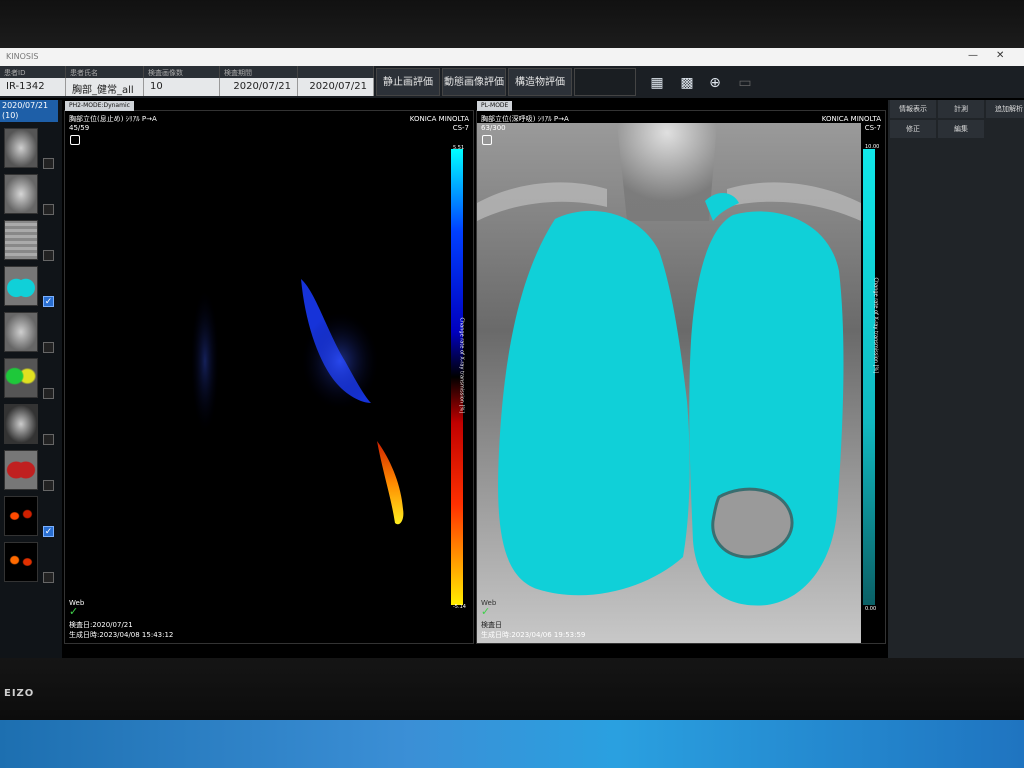 This screenshot has width=1024, height=768. I want to click on correct-button: 修正, so click(913, 129).